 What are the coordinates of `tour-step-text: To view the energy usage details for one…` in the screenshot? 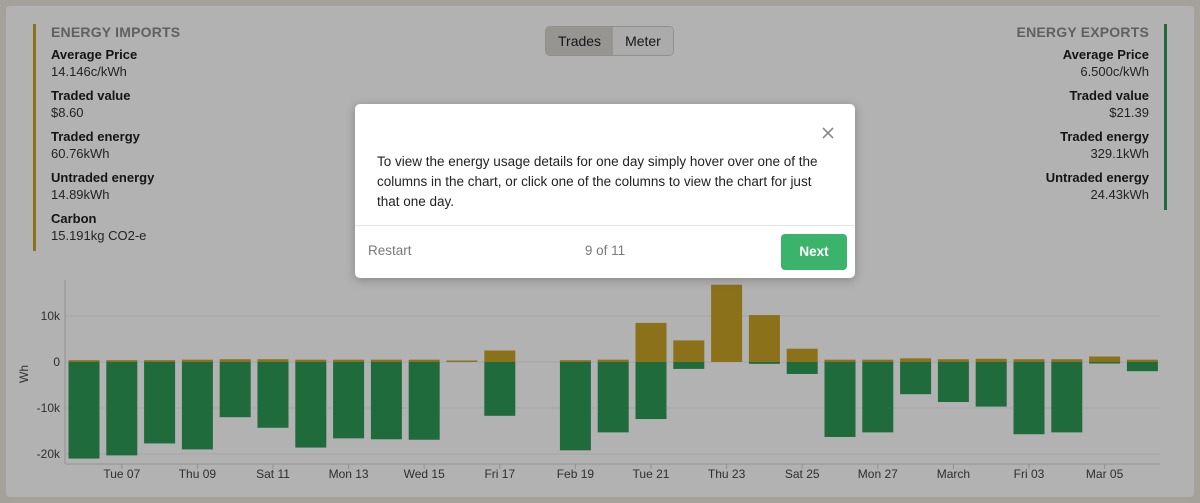 It's located at (597, 181).